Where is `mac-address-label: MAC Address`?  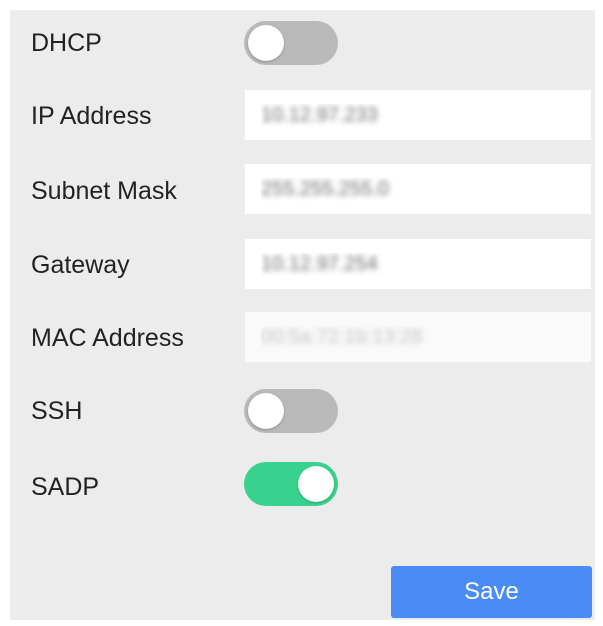 mac-address-label: MAC Address is located at coordinates (107, 338).